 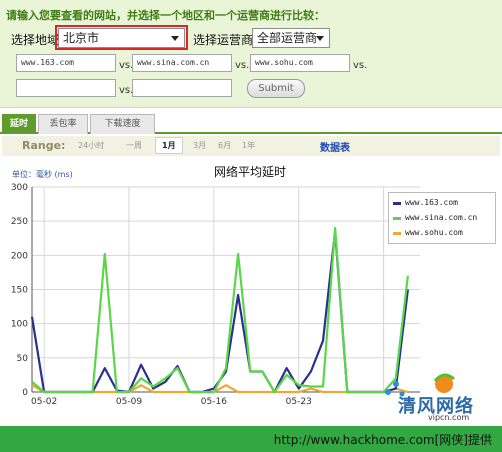 What do you see at coordinates (251, 439) in the screenshot?
I see `footer-bar: http://www.hackhome.com[网侠]提供` at bounding box center [251, 439].